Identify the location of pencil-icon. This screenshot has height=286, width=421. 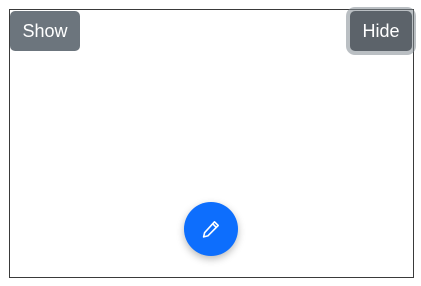
(211, 229).